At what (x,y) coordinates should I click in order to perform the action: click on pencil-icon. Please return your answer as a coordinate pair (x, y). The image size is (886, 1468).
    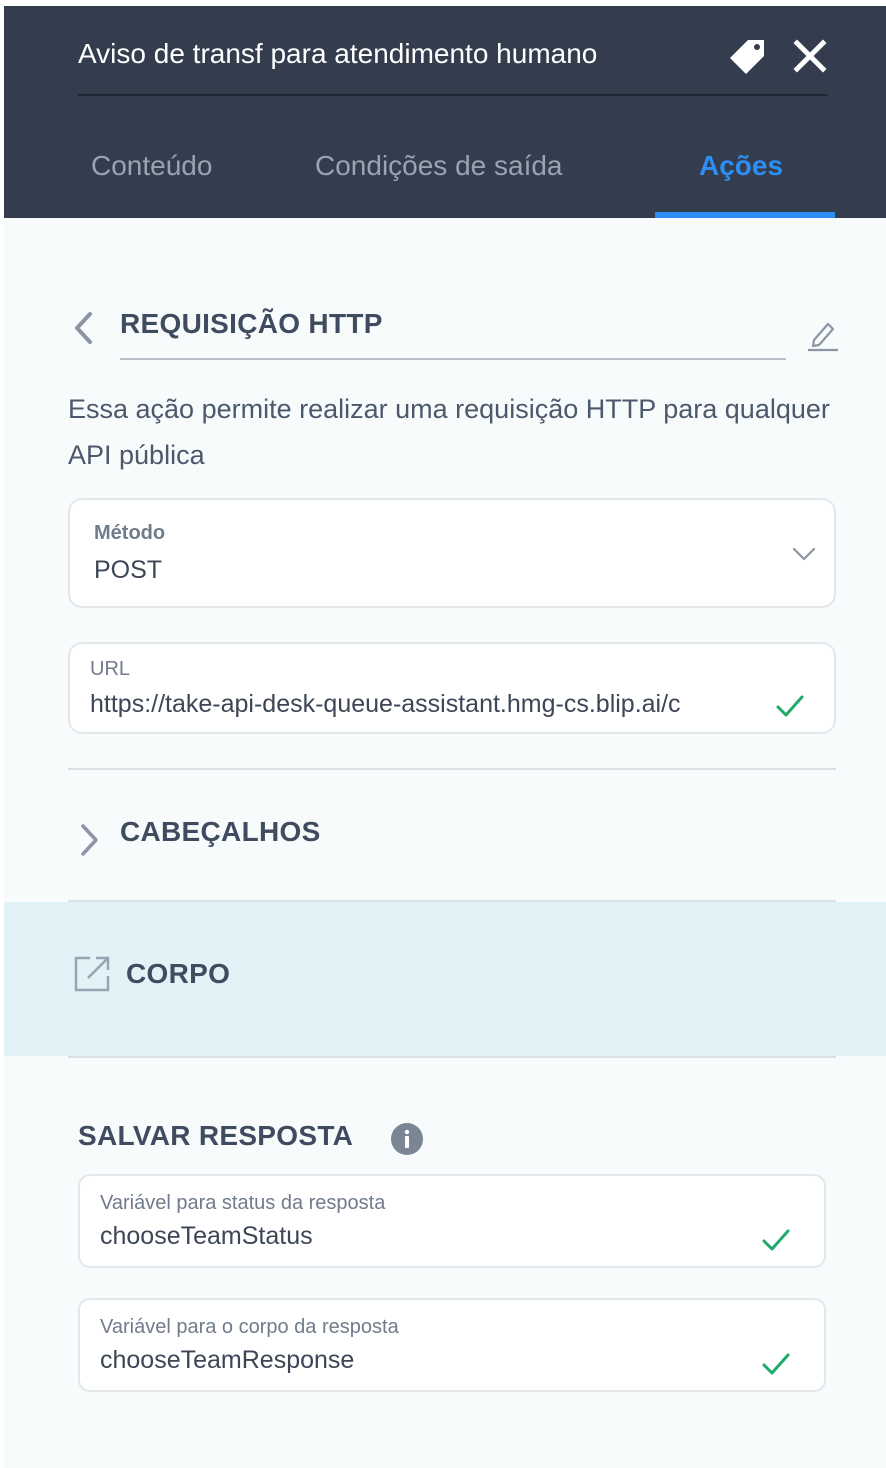
    Looking at the image, I should click on (822, 334).